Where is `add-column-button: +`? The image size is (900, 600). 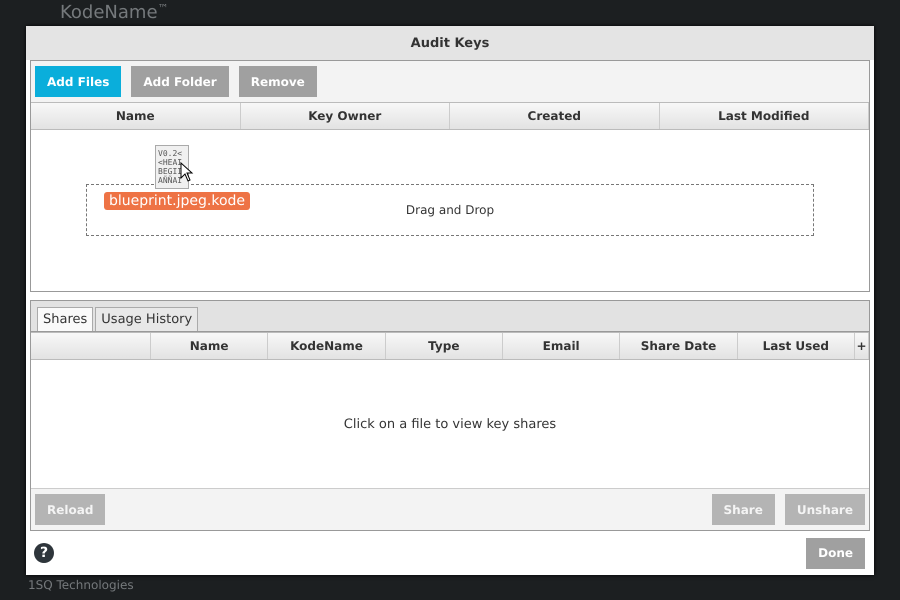
add-column-button: + is located at coordinates (862, 346).